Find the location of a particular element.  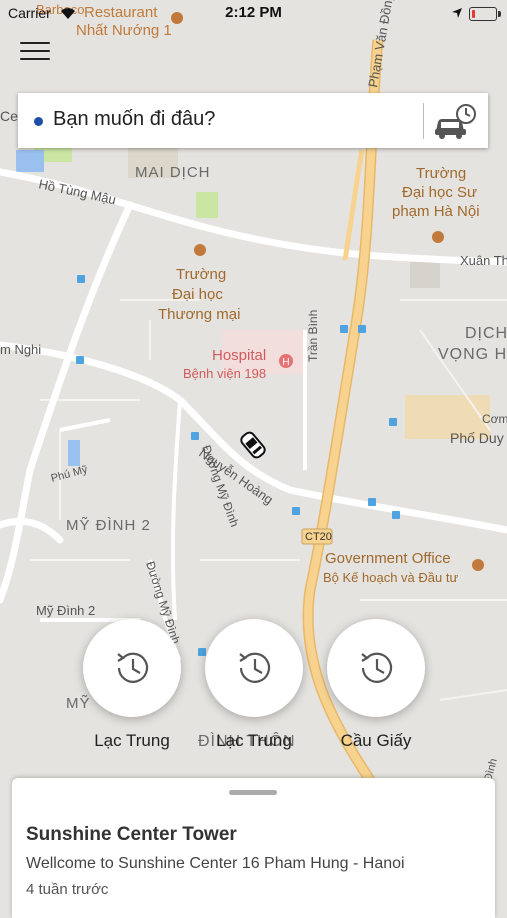

map-label: VỌNG H is located at coordinates (472, 354).